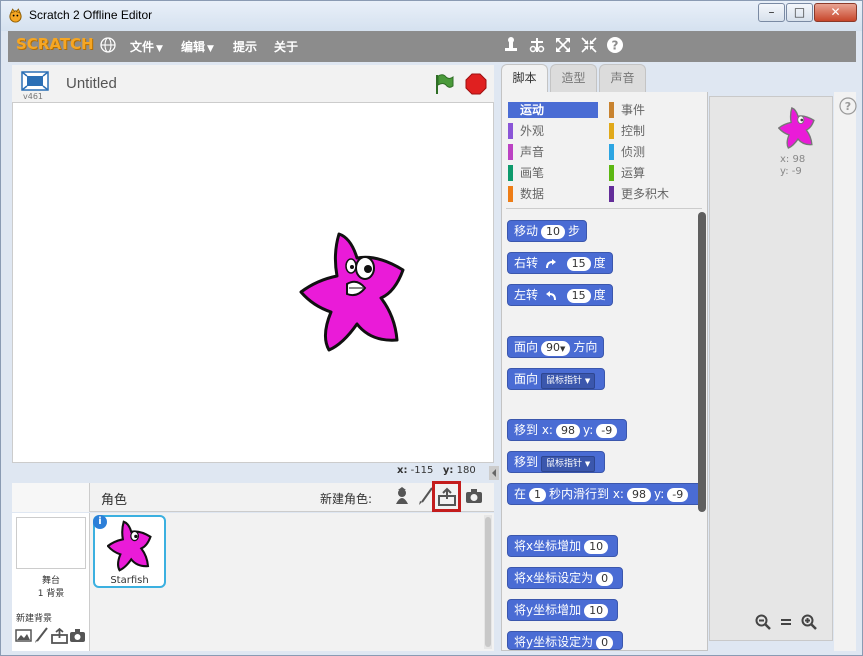 The width and height of the screenshot is (863, 656). What do you see at coordinates (565, 640) in the screenshot?
I see `block-set-y: 将y坐标设定为 0` at bounding box center [565, 640].